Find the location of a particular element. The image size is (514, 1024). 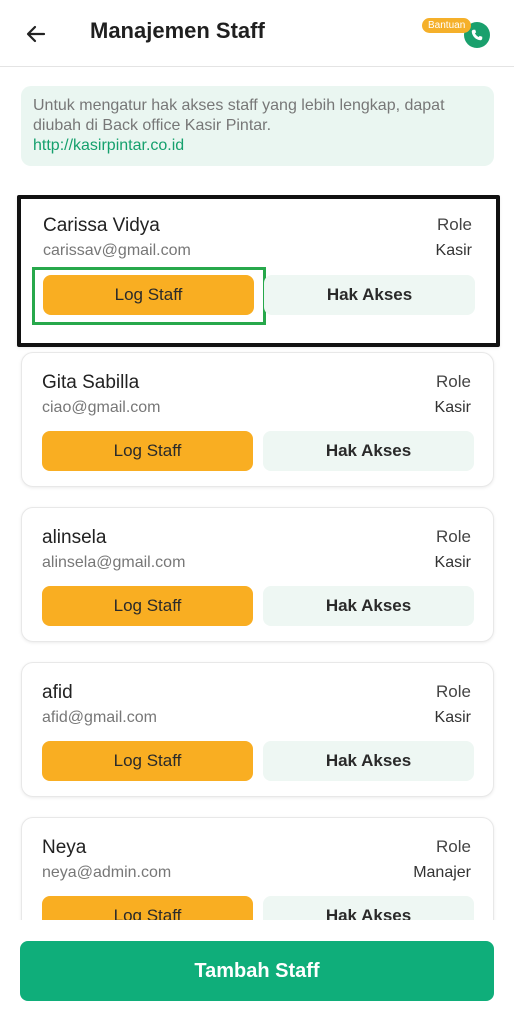

back-button is located at coordinates (36, 34).